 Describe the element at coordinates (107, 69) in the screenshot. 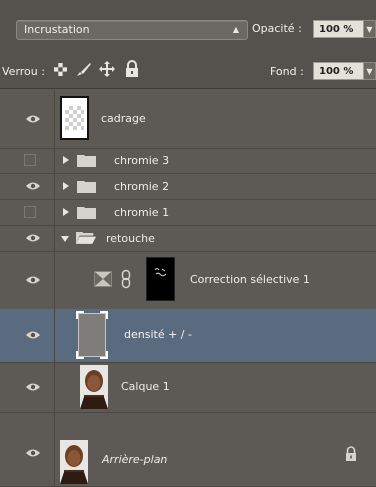

I see `lock-move-icon` at that location.